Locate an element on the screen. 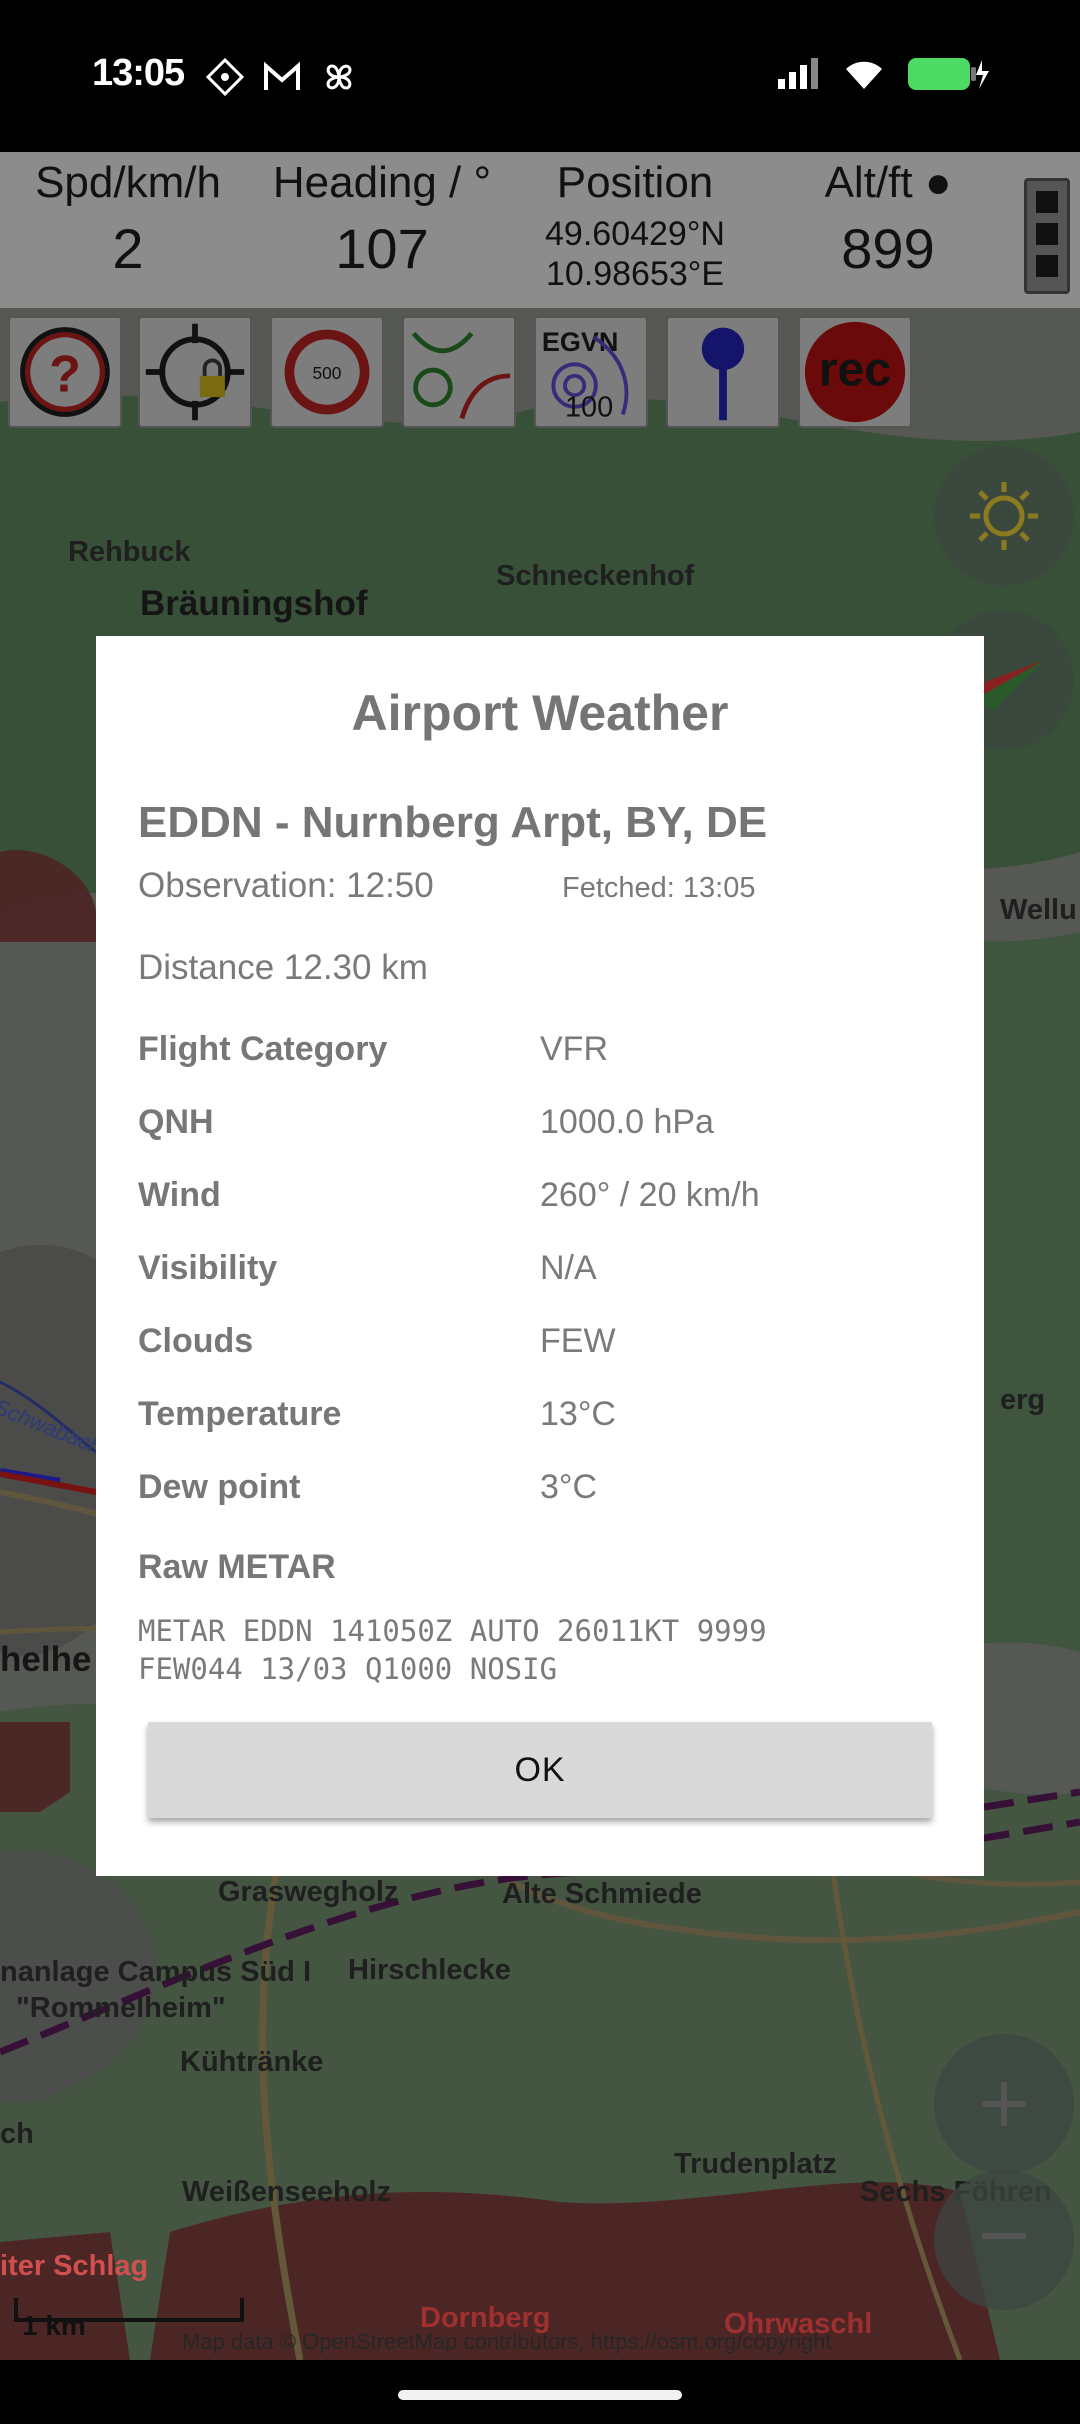 This screenshot has width=1080, height=2424. airspace-text: EGVN is located at coordinates (580, 342).